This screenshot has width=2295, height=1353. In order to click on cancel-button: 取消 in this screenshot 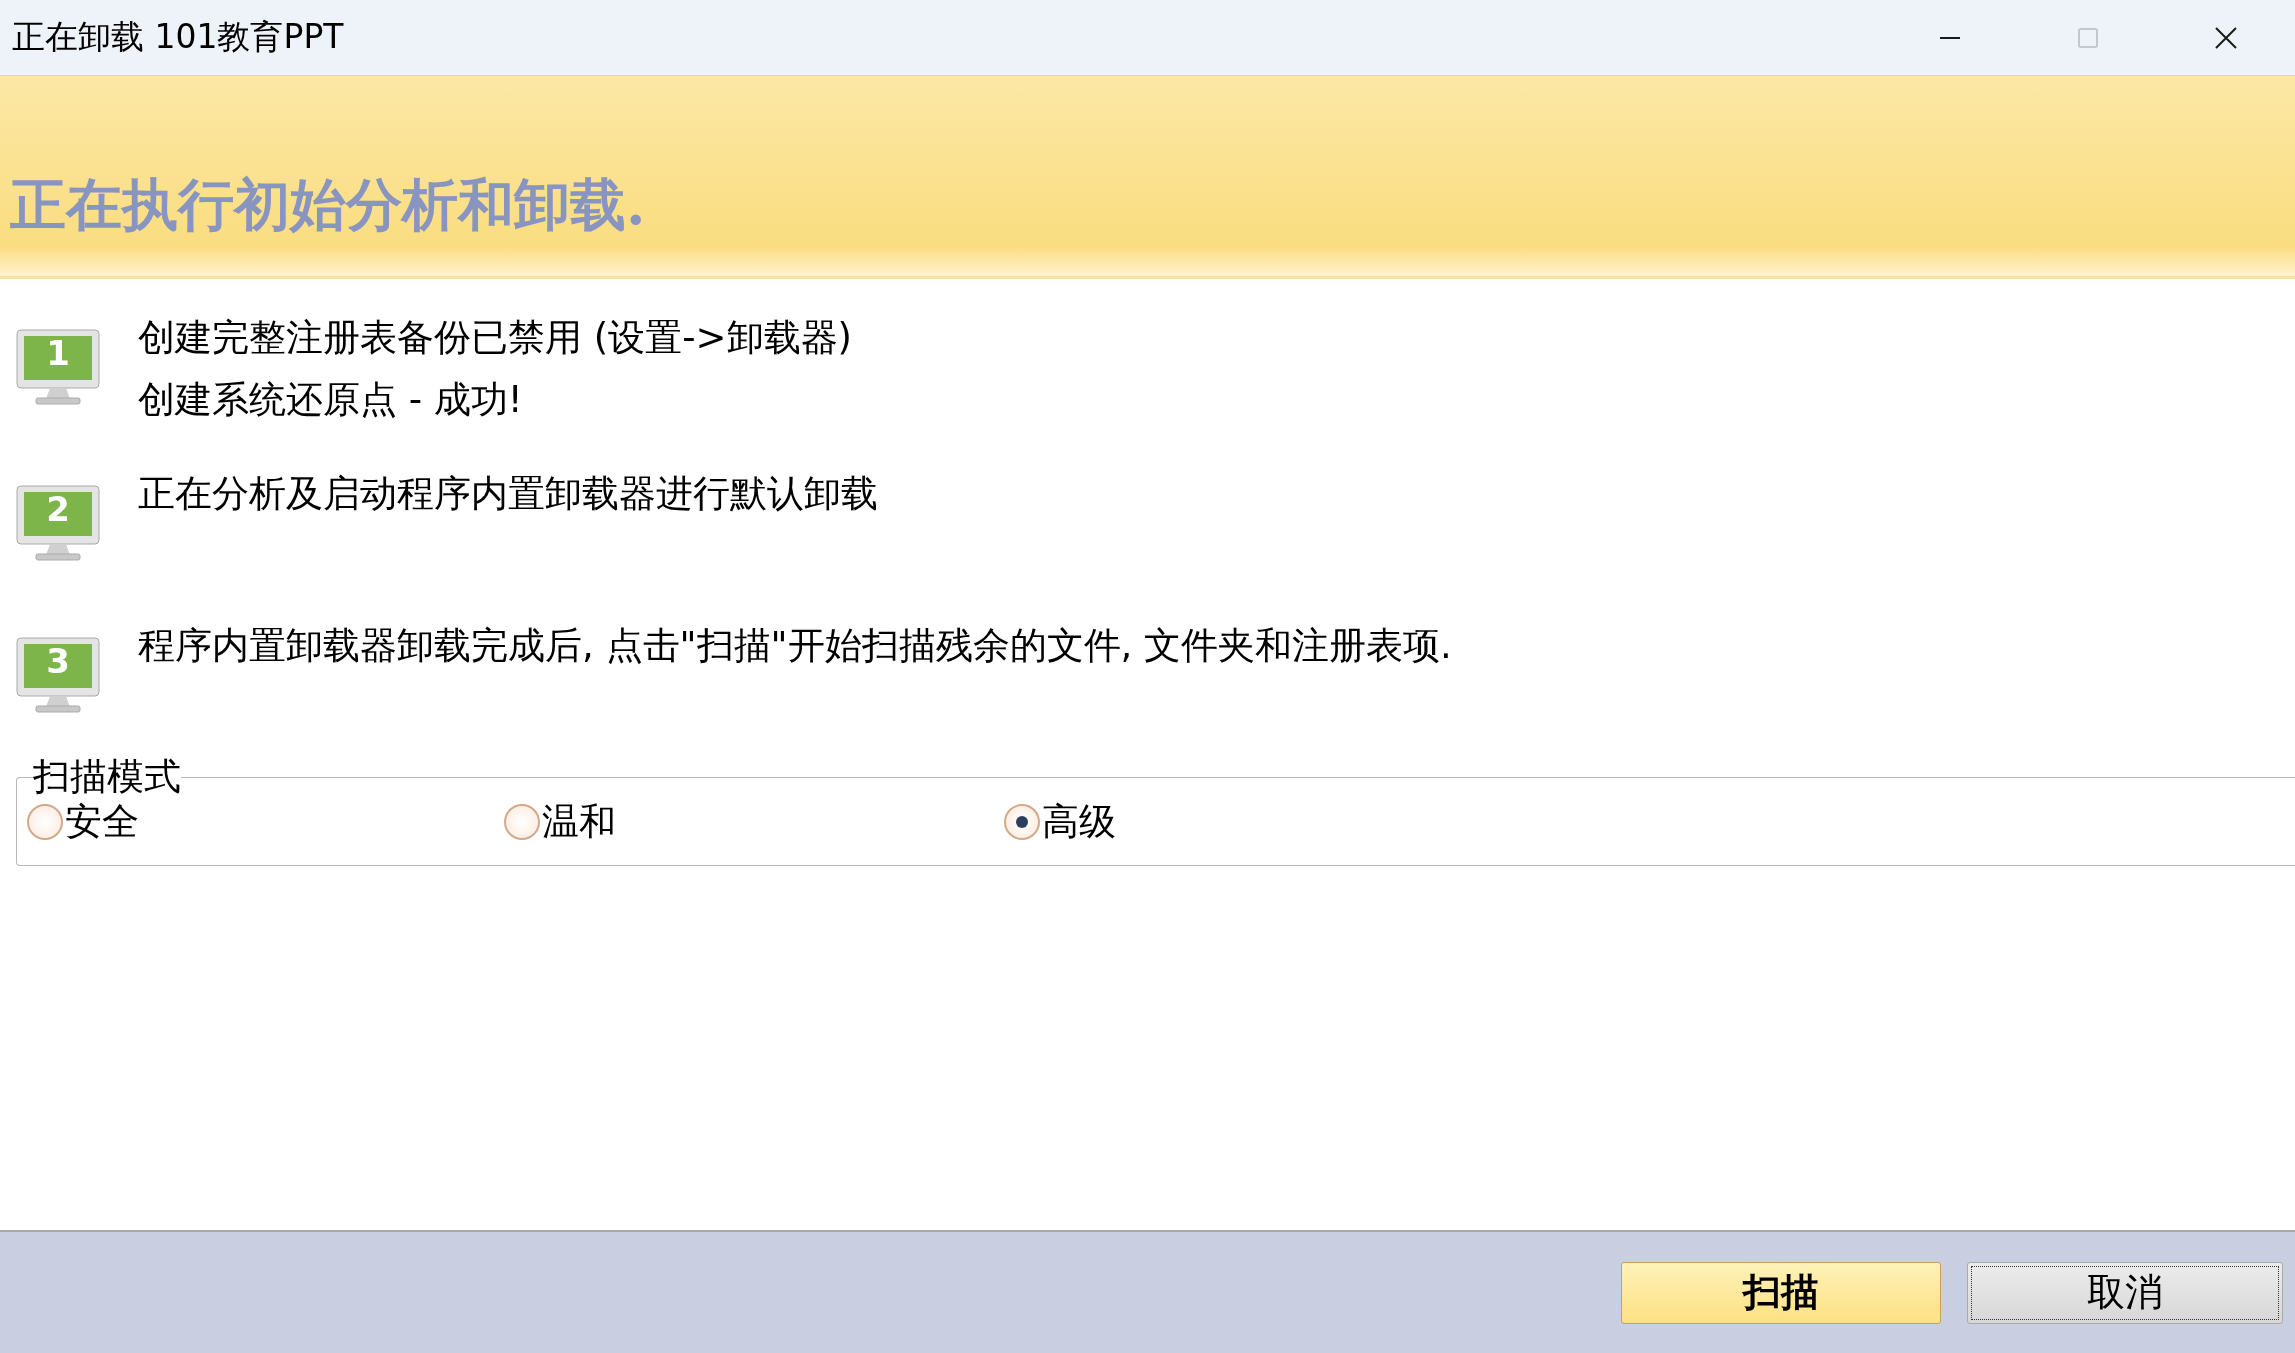, I will do `click(2125, 1292)`.